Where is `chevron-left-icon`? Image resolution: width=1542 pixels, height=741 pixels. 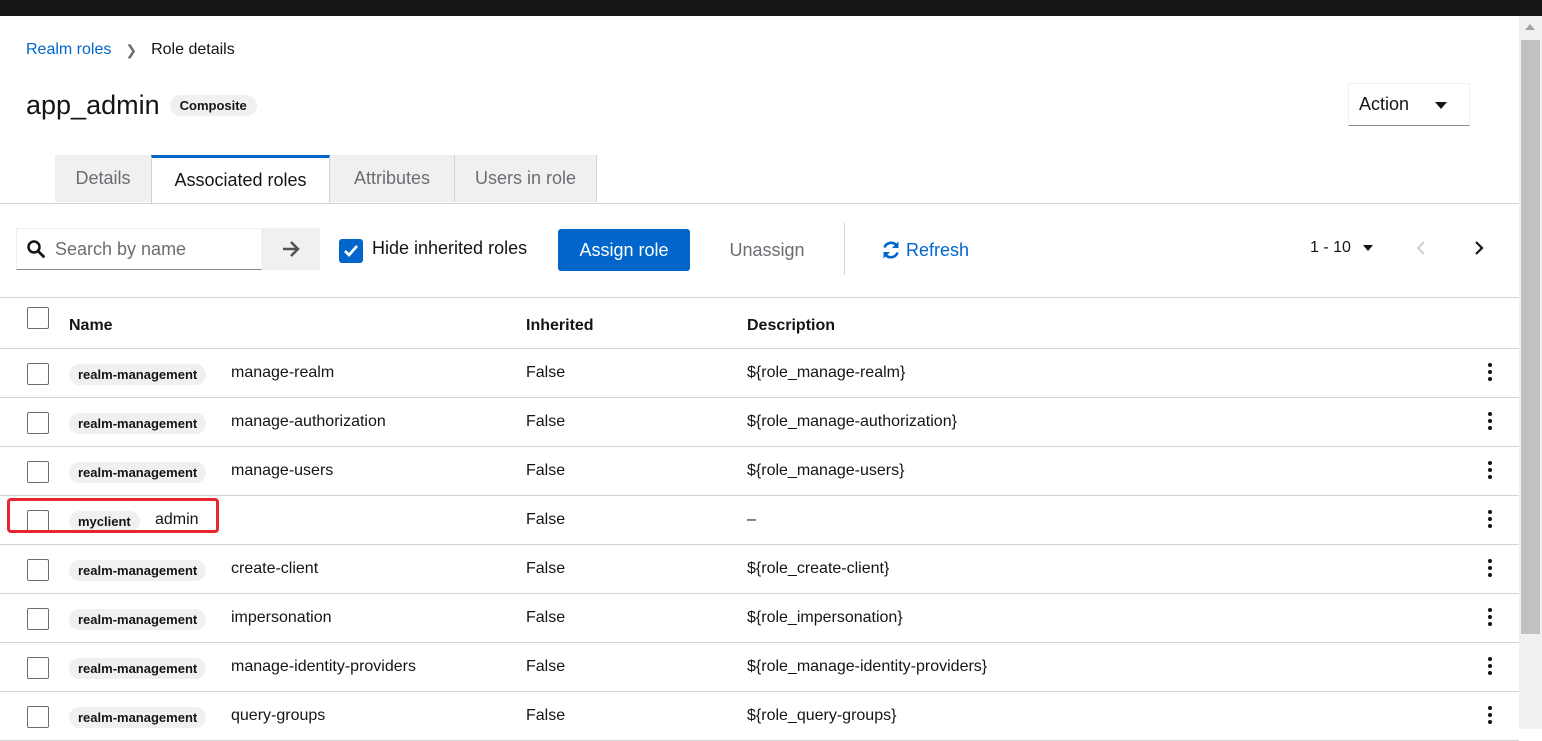 chevron-left-icon is located at coordinates (1421, 248).